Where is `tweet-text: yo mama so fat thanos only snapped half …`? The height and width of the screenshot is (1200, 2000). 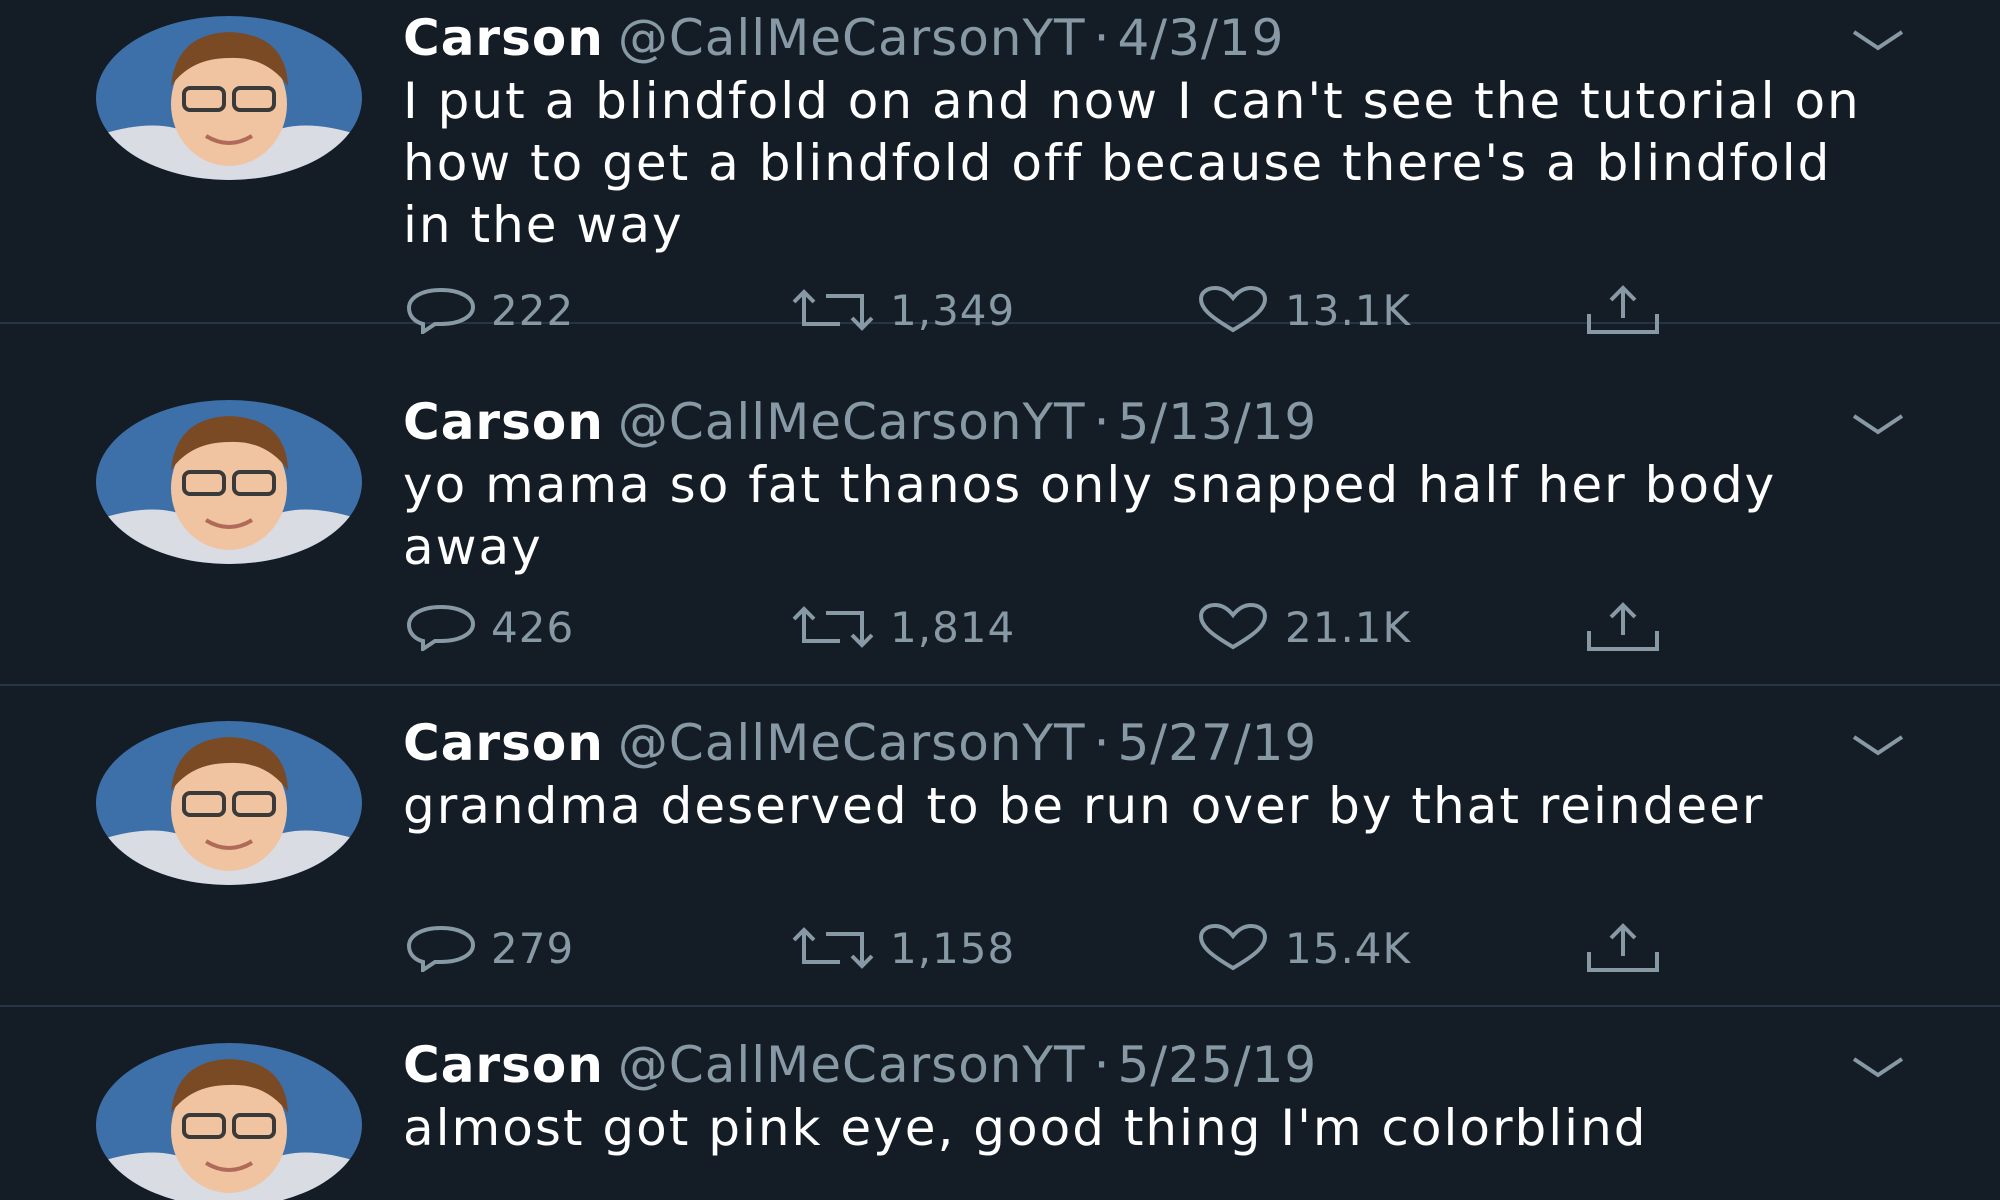
tweet-text: yo mama so fat thanos only snapped half … is located at coordinates (1090, 516).